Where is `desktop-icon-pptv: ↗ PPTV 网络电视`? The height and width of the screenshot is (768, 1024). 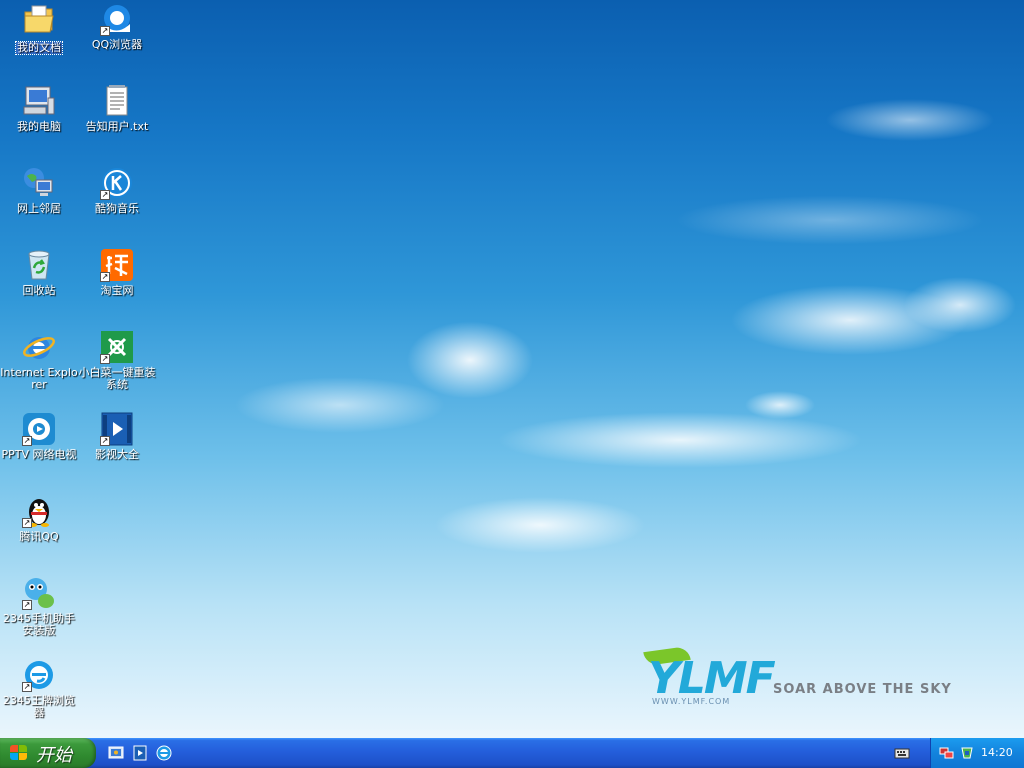
desktop-icon-pptv: ↗ PPTV 网络电视 is located at coordinates (39, 436).